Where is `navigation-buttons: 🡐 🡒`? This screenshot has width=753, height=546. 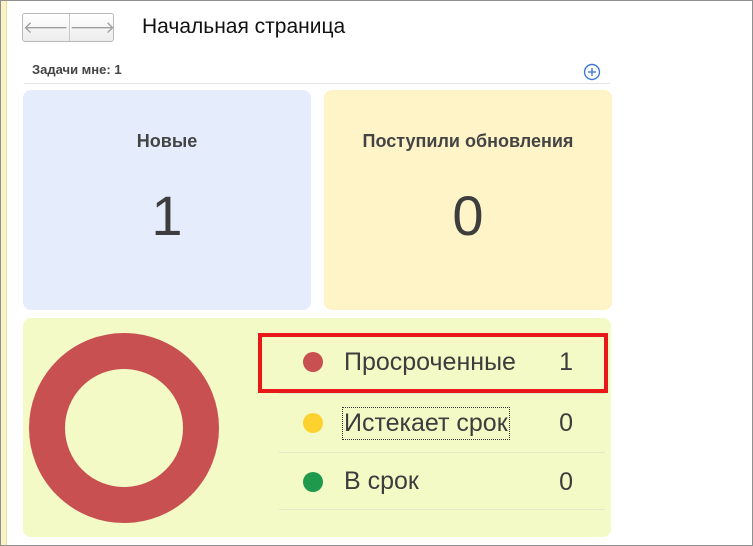
navigation-buttons: 🡐 🡒 is located at coordinates (69, 27).